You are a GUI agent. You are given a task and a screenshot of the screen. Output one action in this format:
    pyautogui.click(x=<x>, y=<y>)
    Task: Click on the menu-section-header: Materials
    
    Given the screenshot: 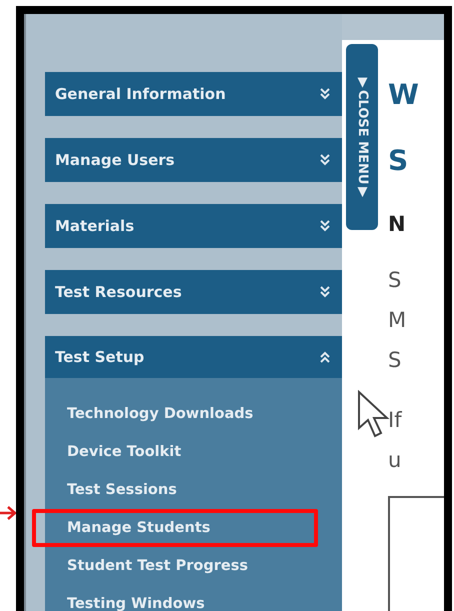 What is the action you would take?
    pyautogui.click(x=193, y=226)
    